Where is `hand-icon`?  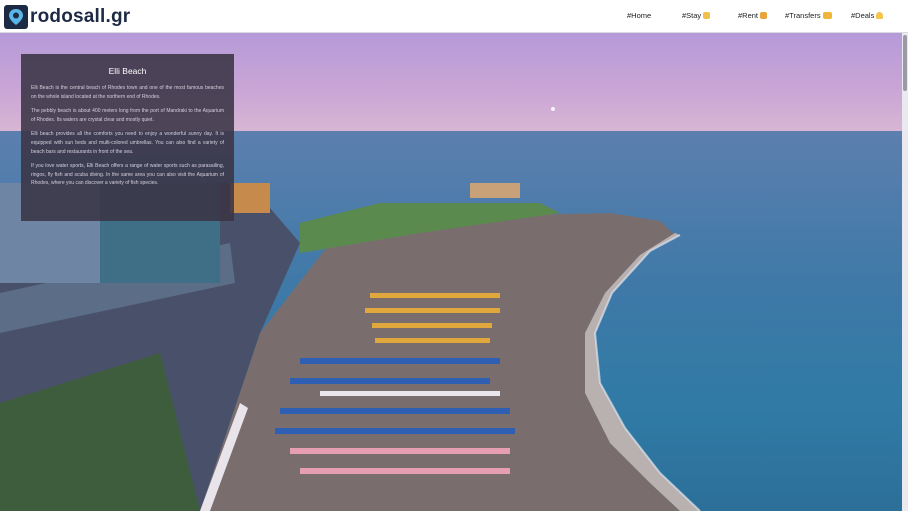 hand-icon is located at coordinates (707, 15).